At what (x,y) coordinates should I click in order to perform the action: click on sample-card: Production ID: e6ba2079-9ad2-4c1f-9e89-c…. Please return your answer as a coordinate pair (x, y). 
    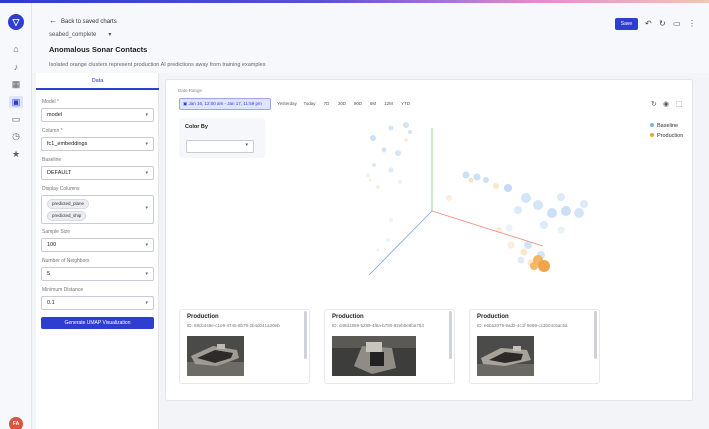
    Looking at the image, I should click on (534, 346).